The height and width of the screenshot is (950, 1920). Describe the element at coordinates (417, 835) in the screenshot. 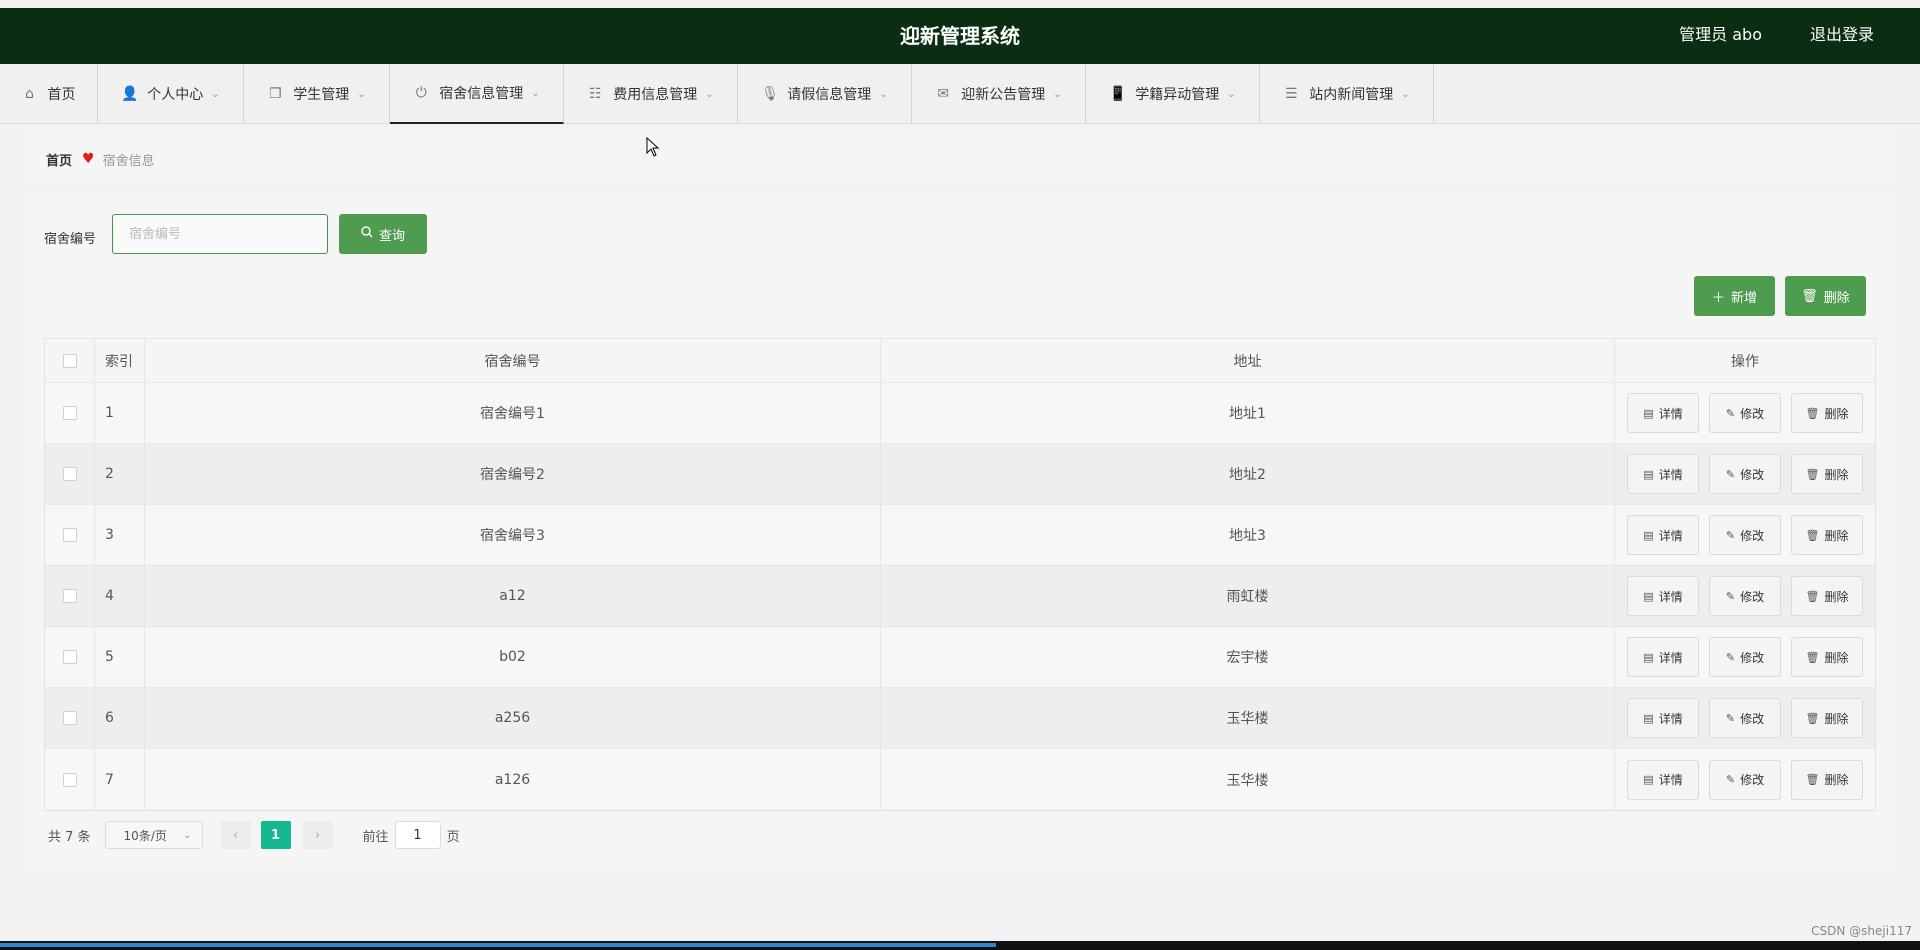

I see `goto-page-input` at that location.